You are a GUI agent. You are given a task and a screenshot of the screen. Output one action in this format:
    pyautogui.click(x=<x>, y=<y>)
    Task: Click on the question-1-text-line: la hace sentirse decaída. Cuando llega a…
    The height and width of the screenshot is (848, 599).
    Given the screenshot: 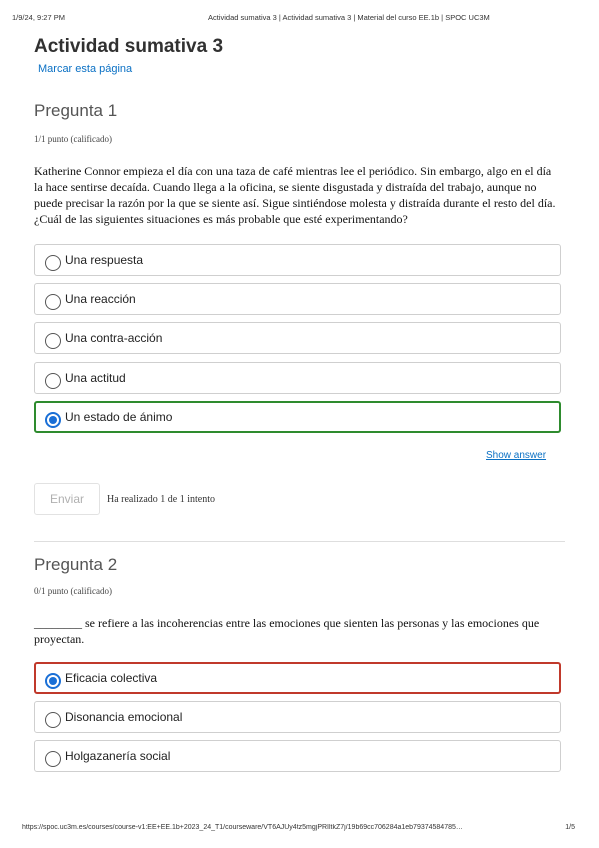 What is the action you would take?
    pyautogui.click(x=285, y=187)
    